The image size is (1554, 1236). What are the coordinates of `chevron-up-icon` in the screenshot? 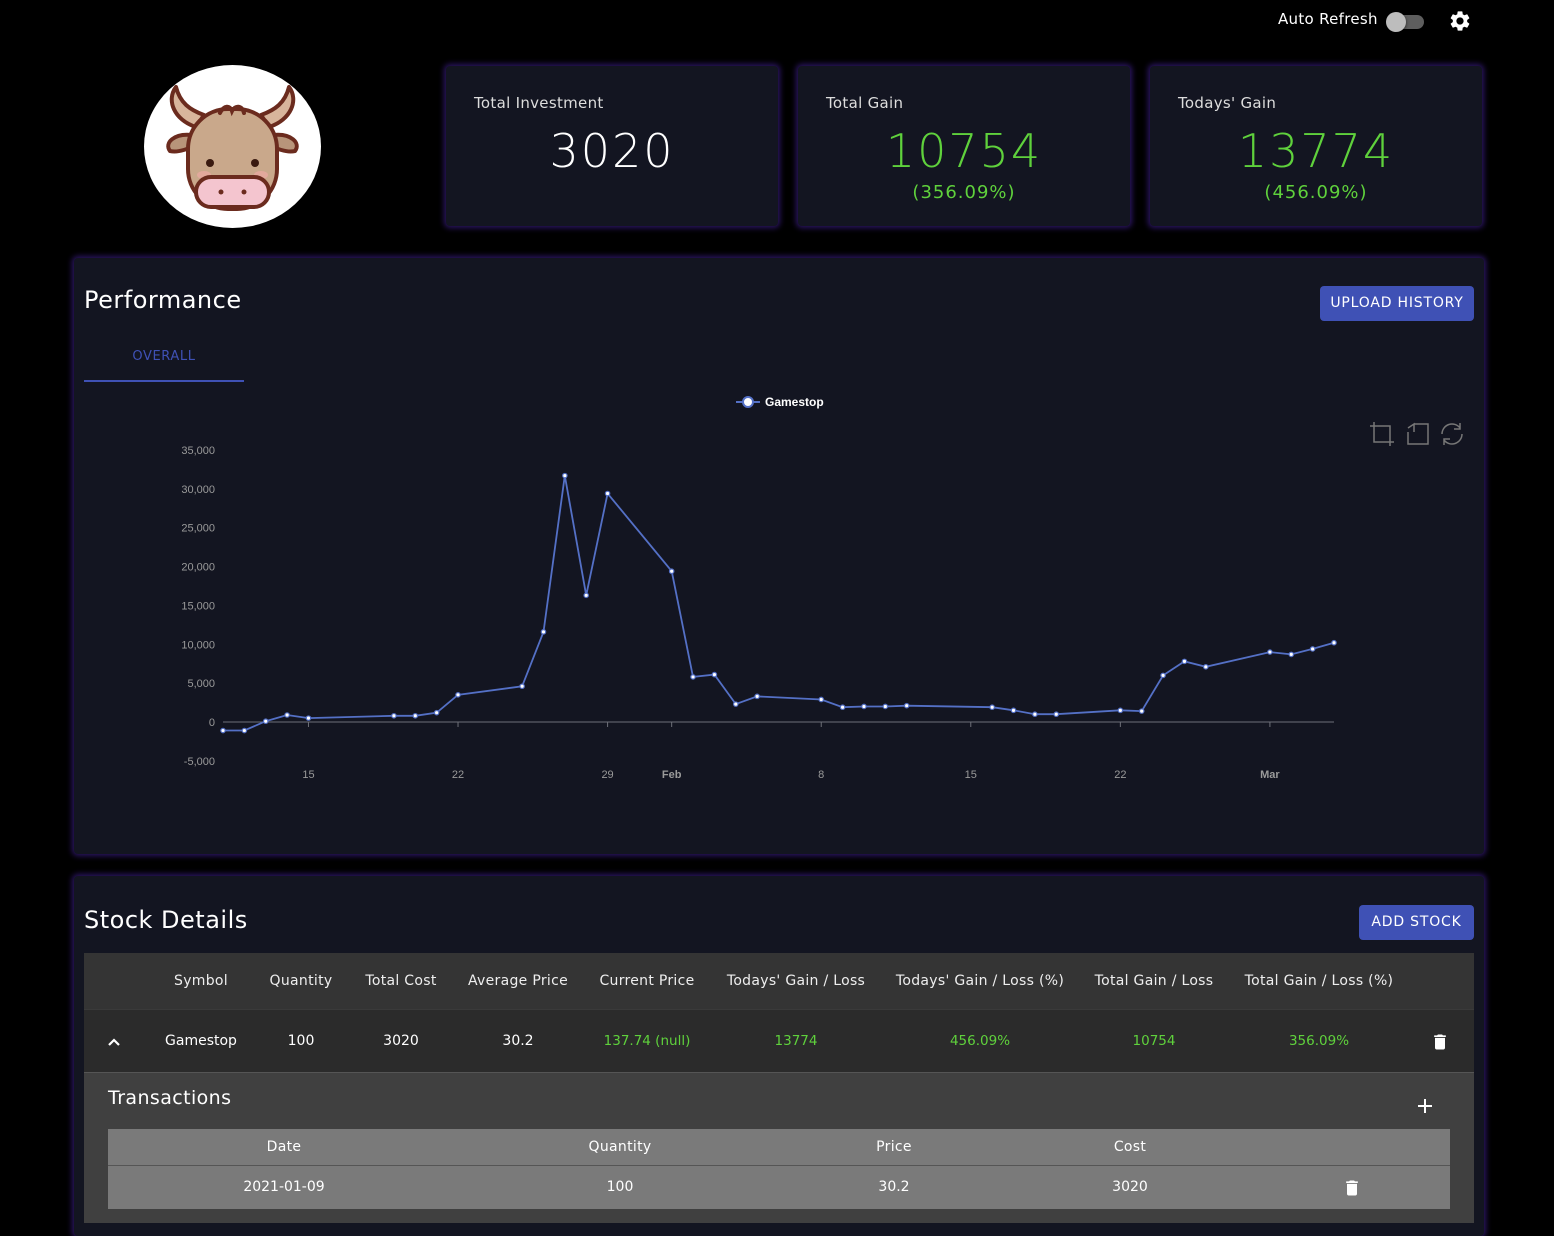 It's located at (114, 1042).